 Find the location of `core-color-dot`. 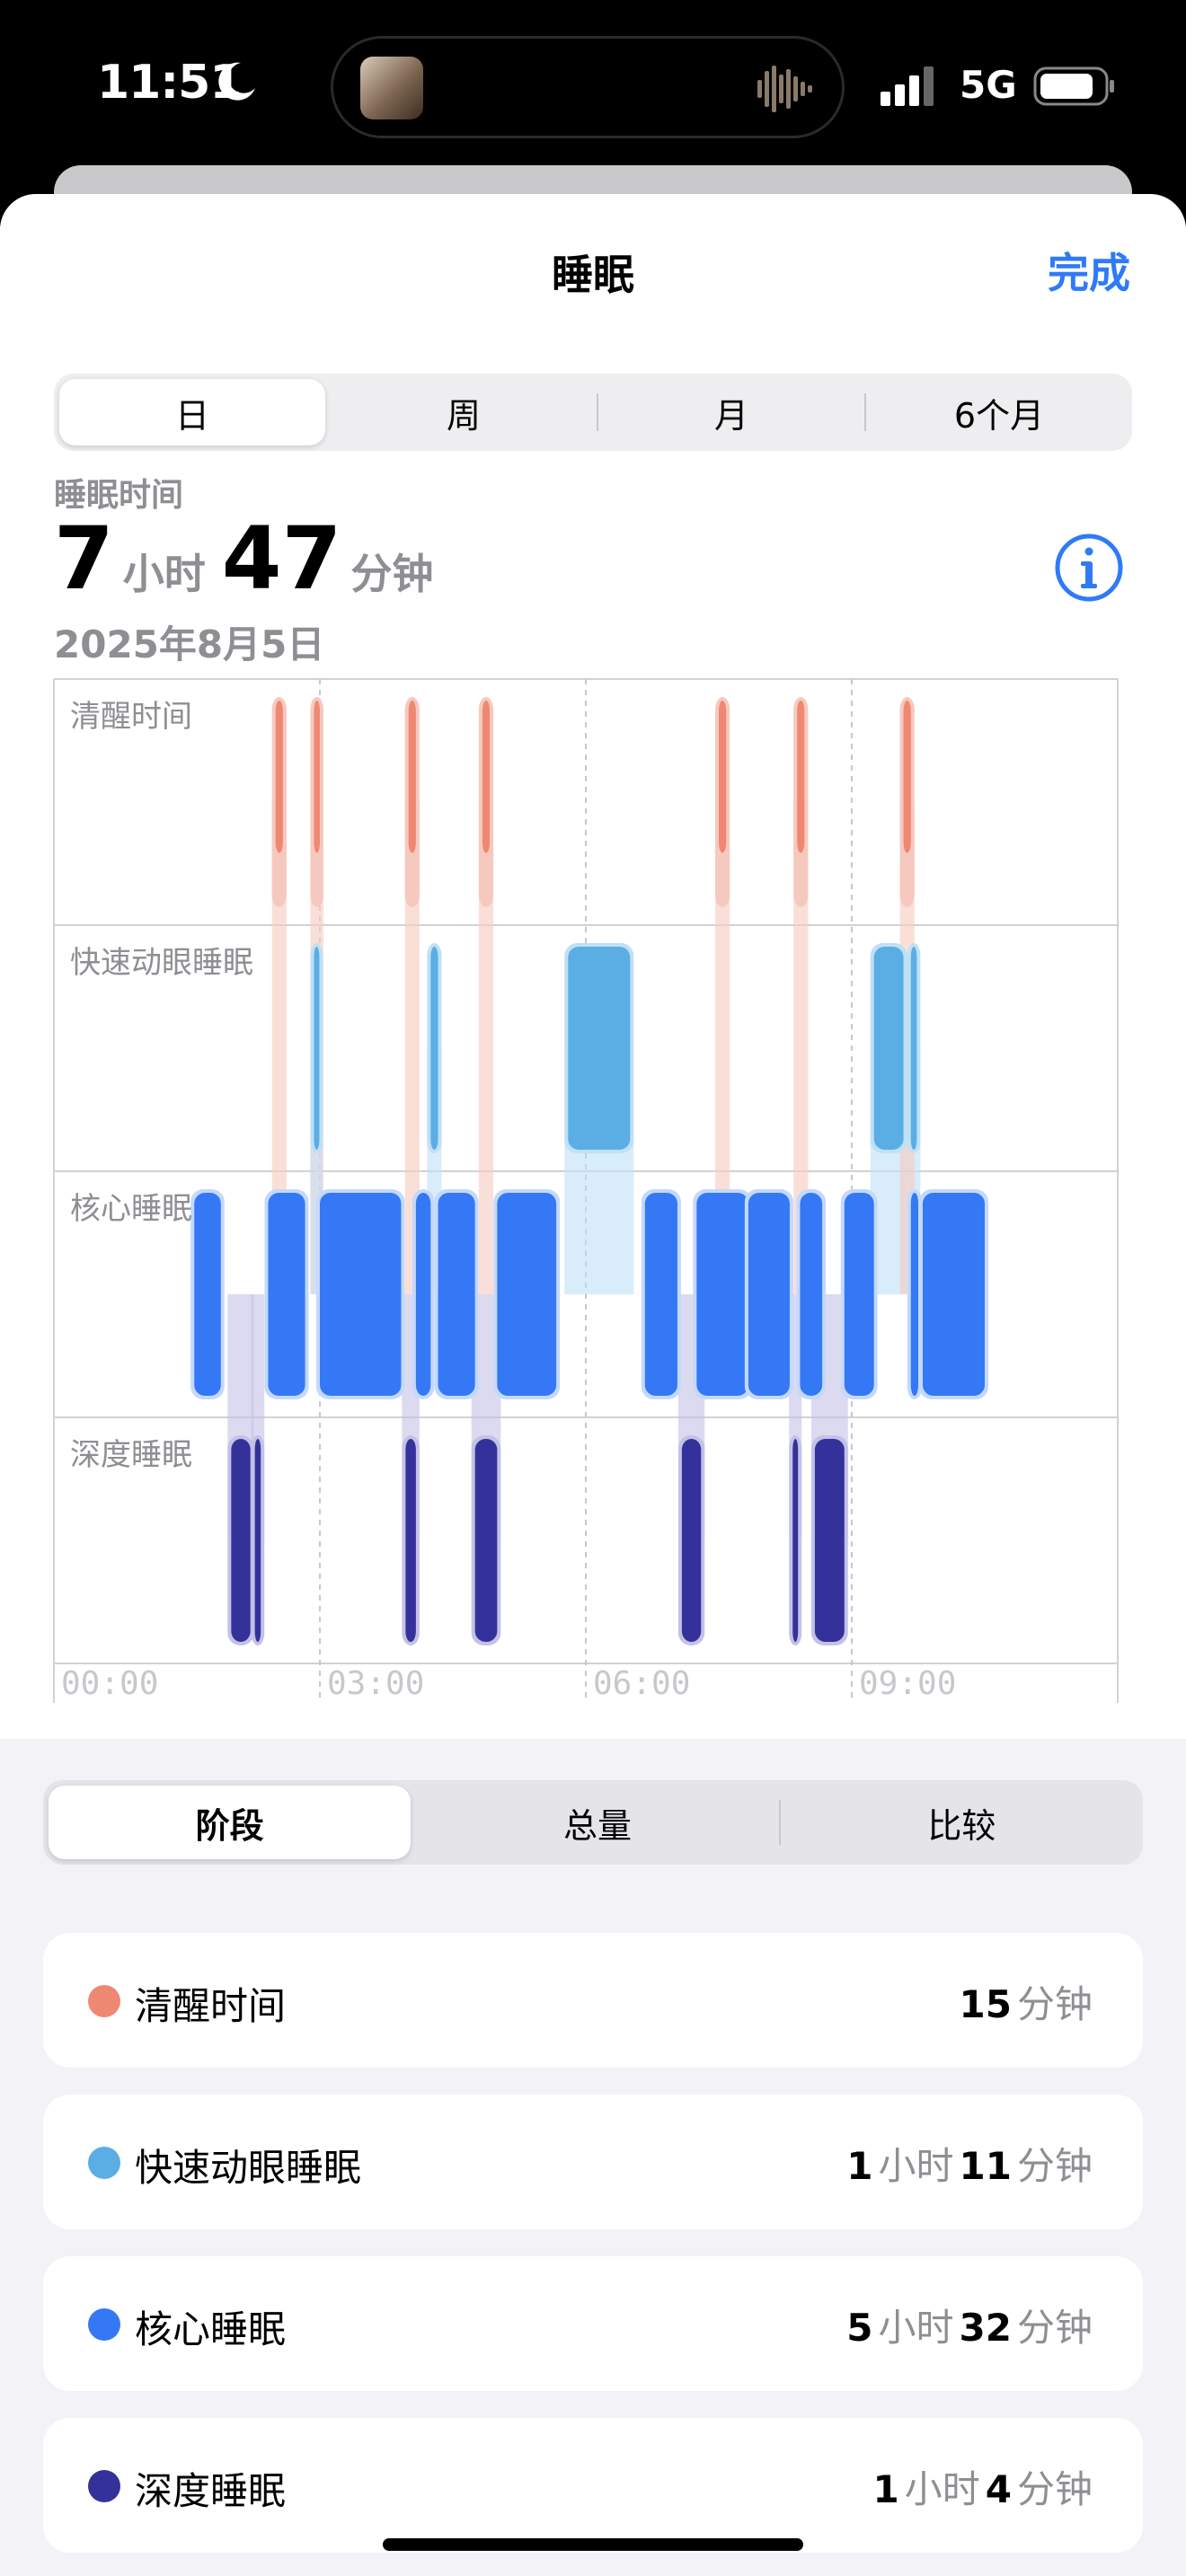

core-color-dot is located at coordinates (104, 2324).